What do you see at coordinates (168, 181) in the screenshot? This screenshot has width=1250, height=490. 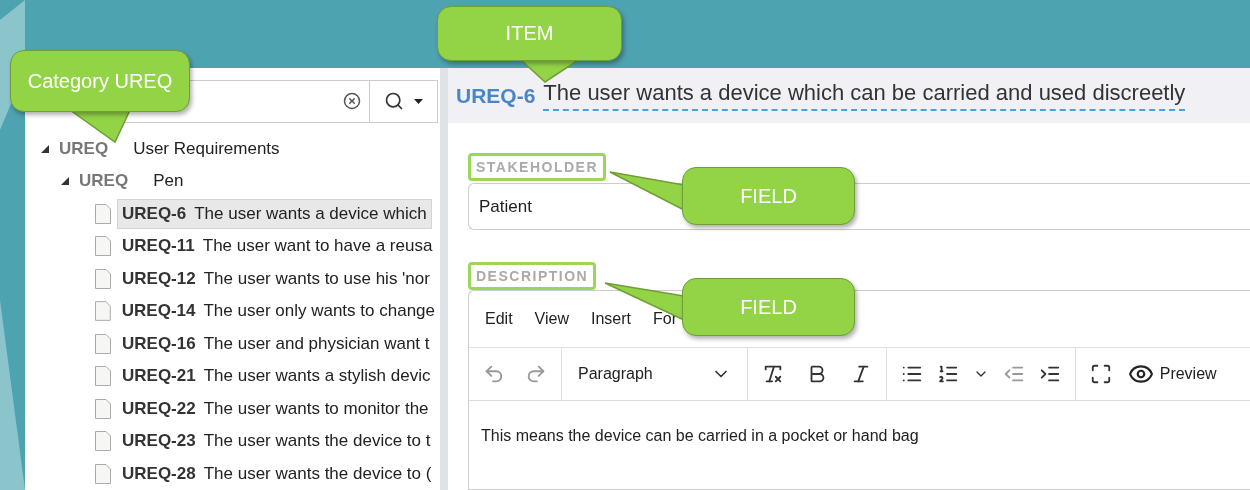 I see `category-name: Pen` at bounding box center [168, 181].